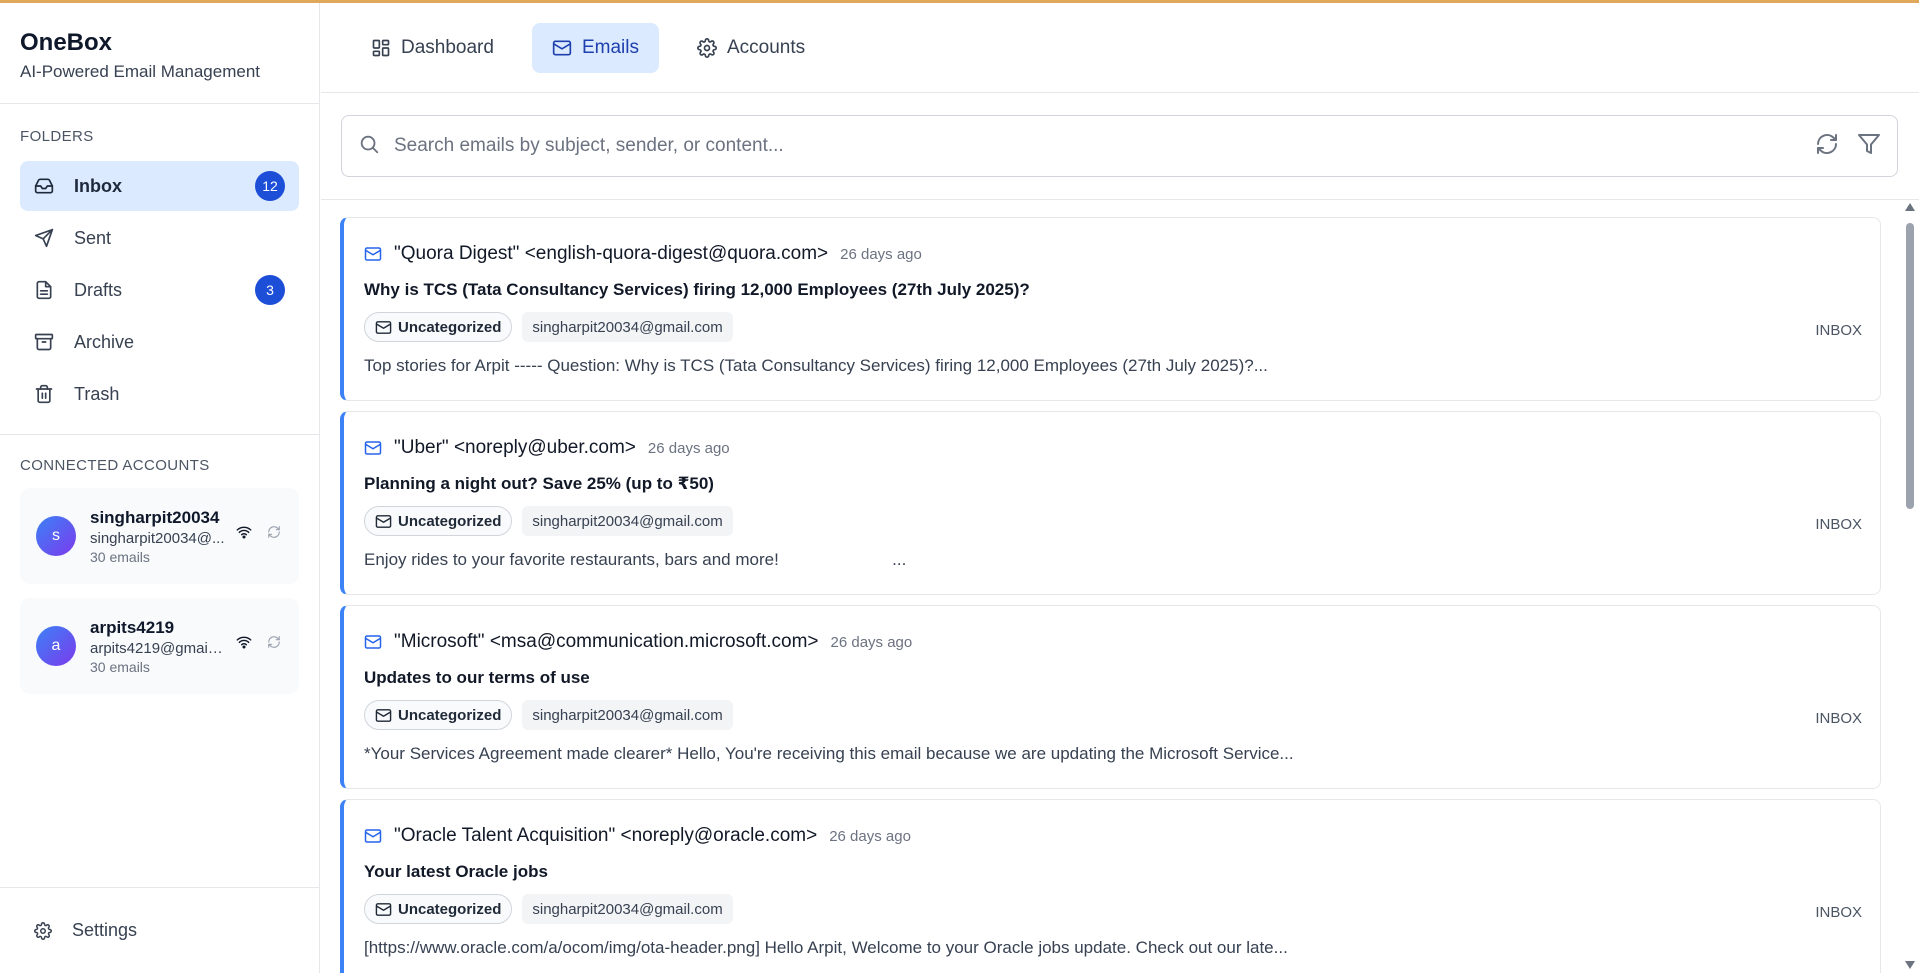 The width and height of the screenshot is (1919, 973). I want to click on sidebar-item-trash: Trash, so click(159, 394).